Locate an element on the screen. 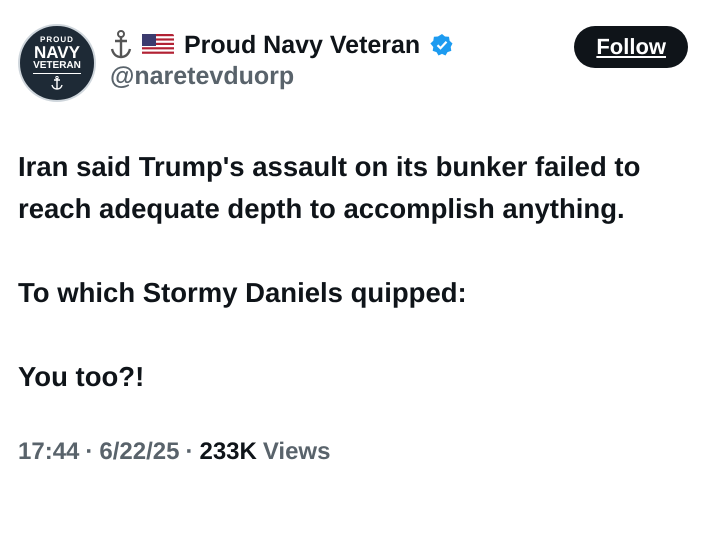  tweet-text: Iran said Trump's assault on its bunker failed to reach adequate depth to accomplish anything. is located at coordinates (330, 188).